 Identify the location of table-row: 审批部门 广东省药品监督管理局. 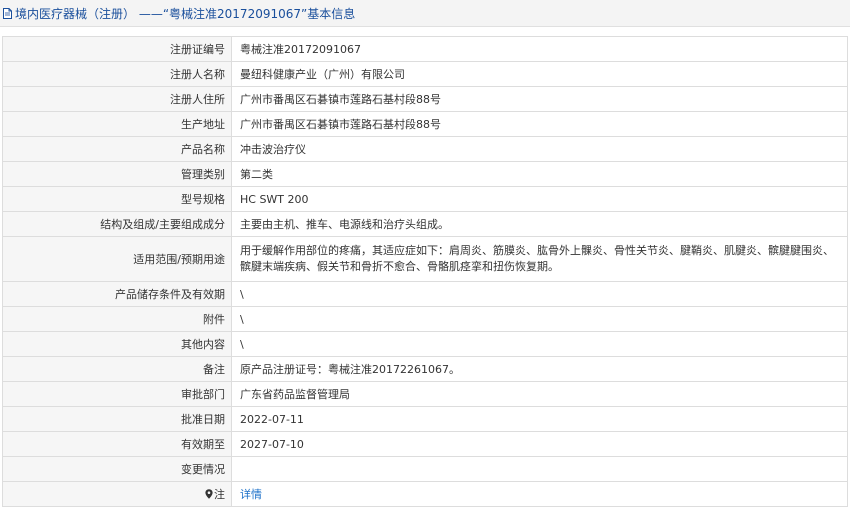
(425, 394).